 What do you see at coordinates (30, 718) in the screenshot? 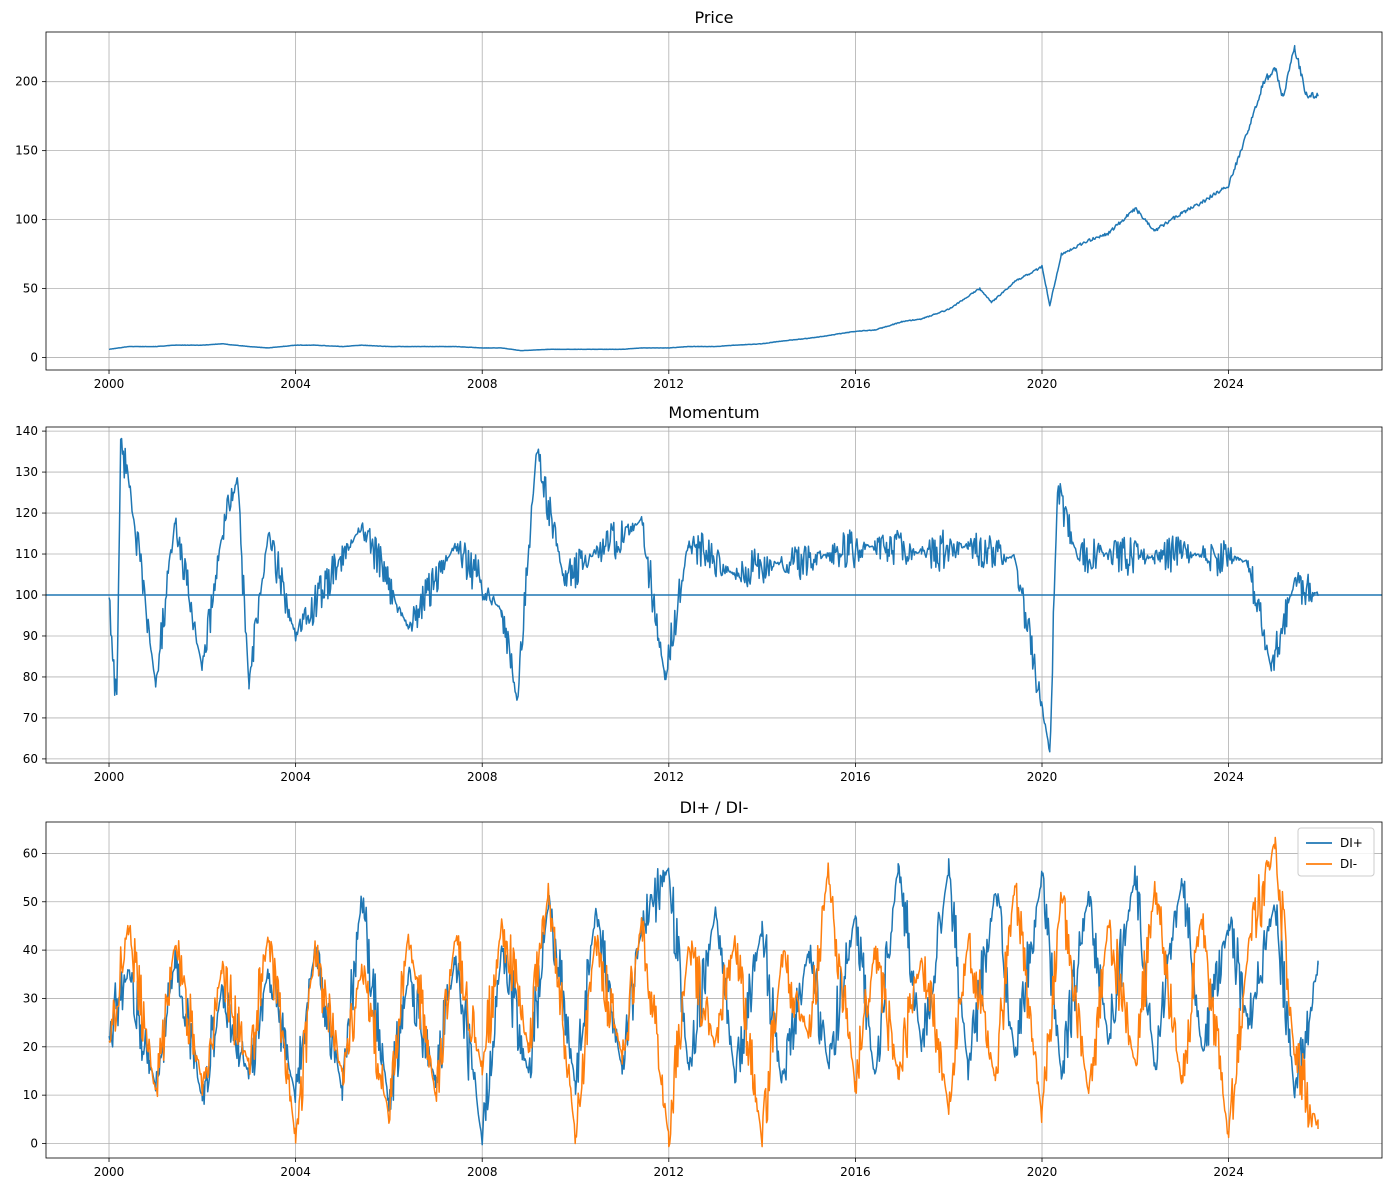
I see `y-tick-label: 70` at bounding box center [30, 718].